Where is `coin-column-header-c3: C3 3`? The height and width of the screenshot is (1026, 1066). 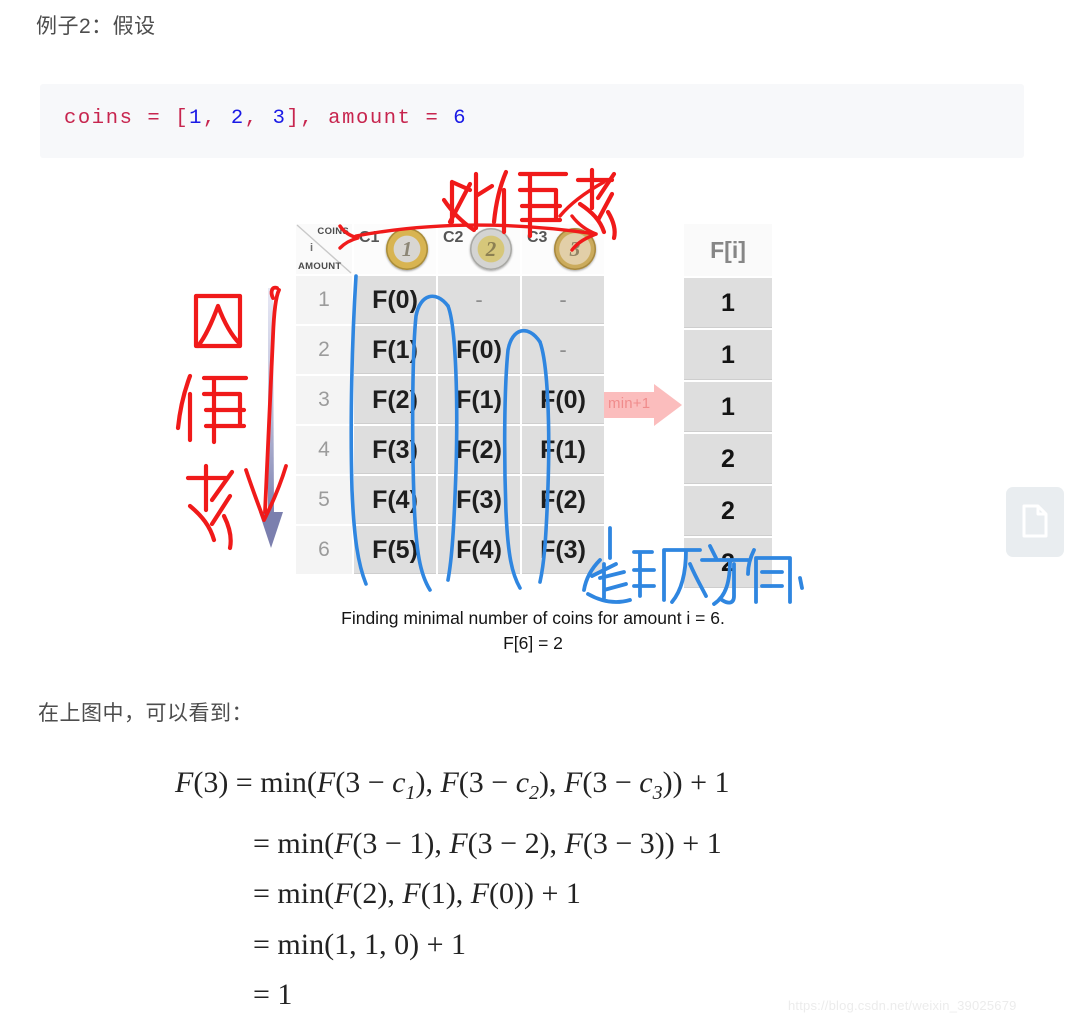
coin-column-header-c3: C3 3 is located at coordinates (563, 249).